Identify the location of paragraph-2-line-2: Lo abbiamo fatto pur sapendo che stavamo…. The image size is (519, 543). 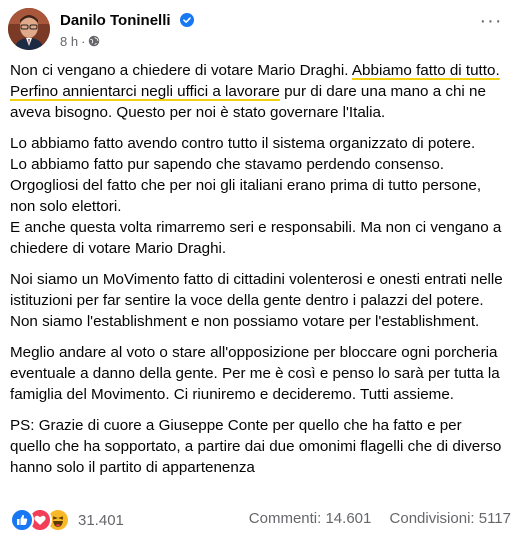
(227, 164).